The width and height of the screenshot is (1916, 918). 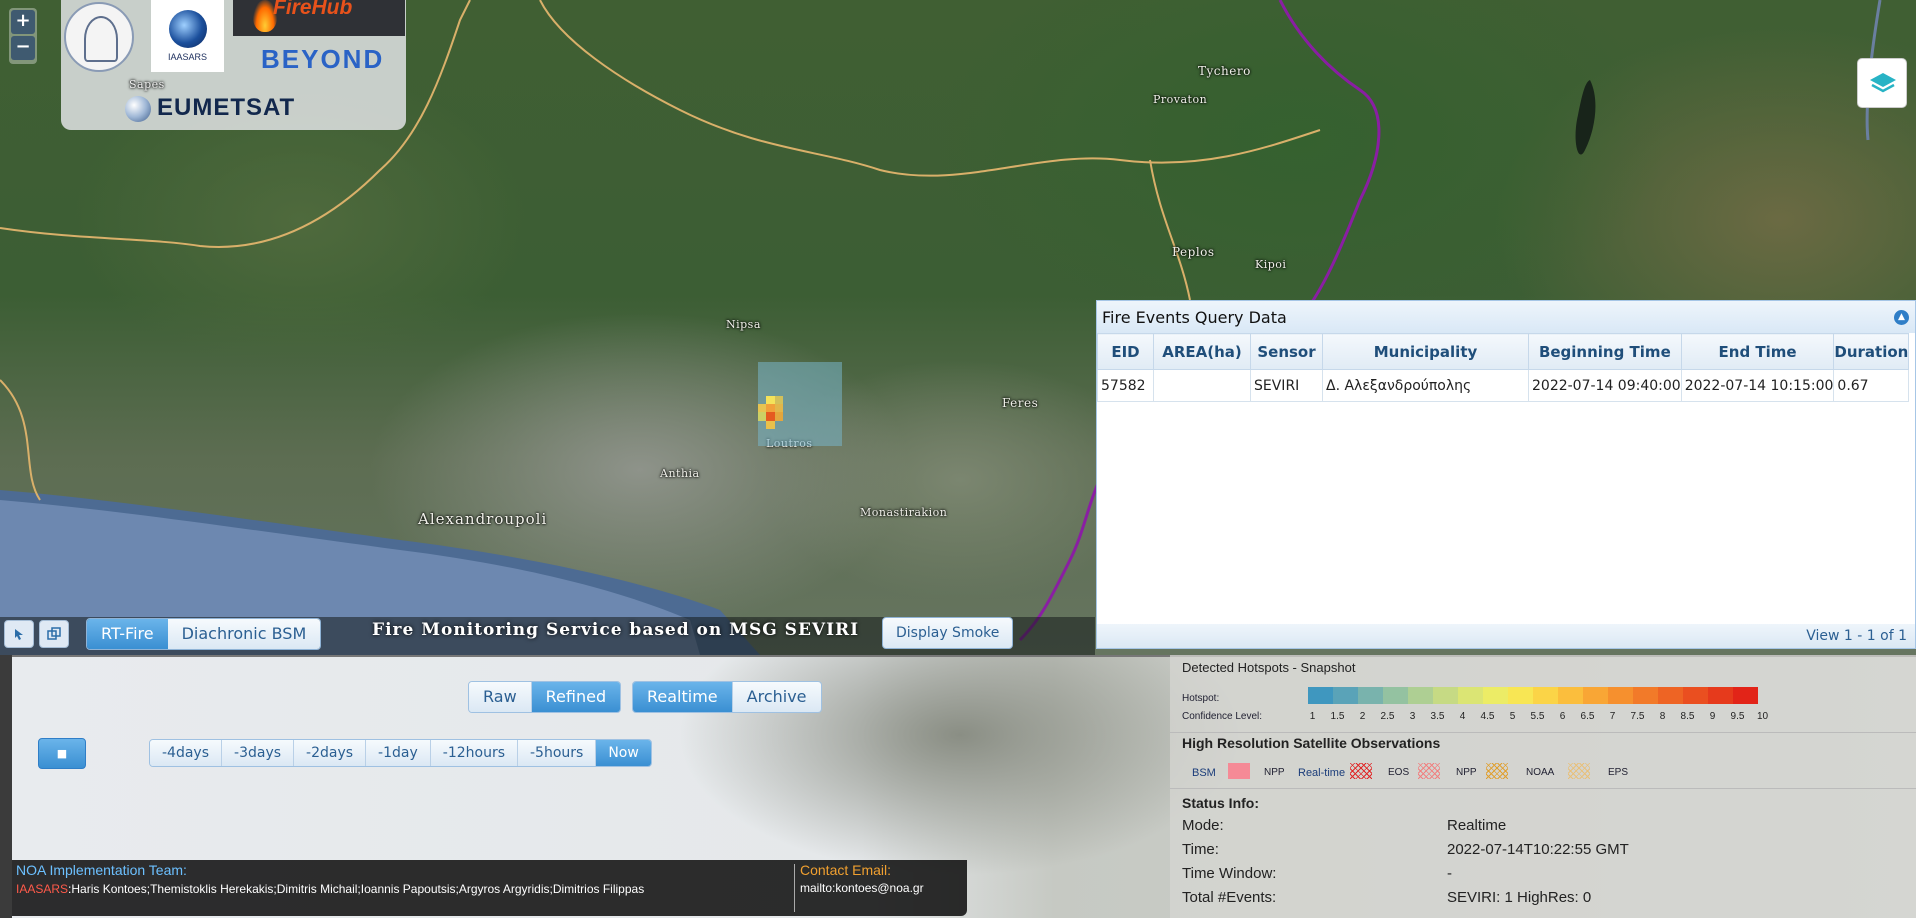 What do you see at coordinates (846, 870) in the screenshot?
I see `contact-label: Contact Email:` at bounding box center [846, 870].